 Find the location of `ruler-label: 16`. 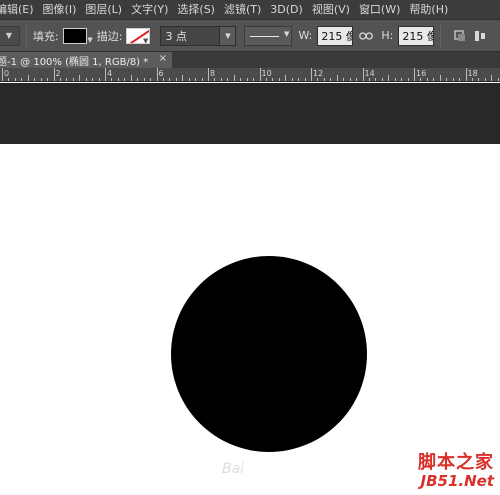

ruler-label: 16 is located at coordinates (421, 73).